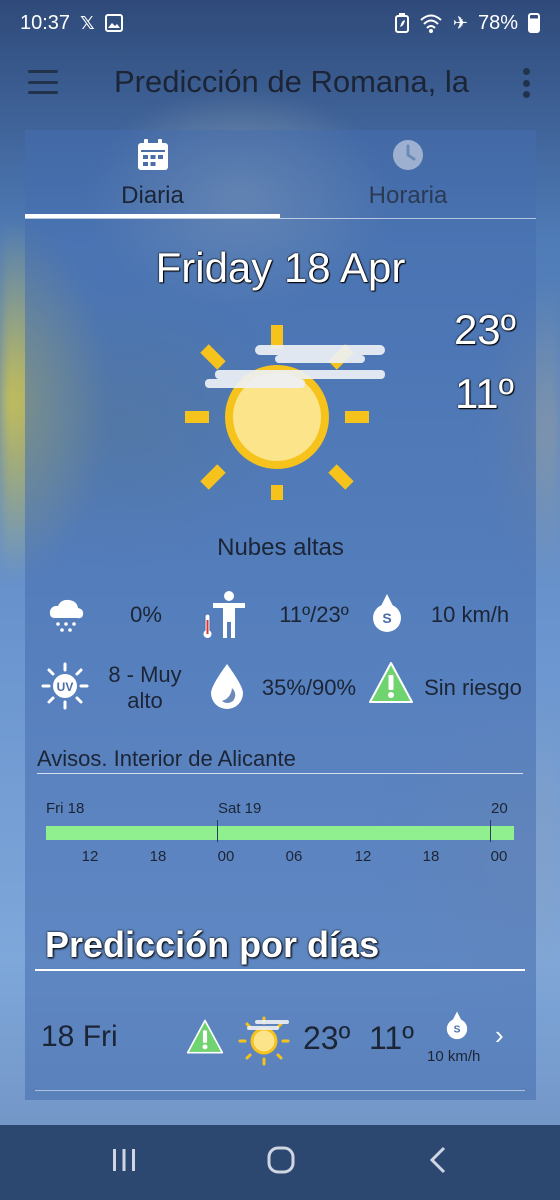 This screenshot has width=560, height=1200. I want to click on uv-index-value: 8 - Muy alto, so click(145, 688).